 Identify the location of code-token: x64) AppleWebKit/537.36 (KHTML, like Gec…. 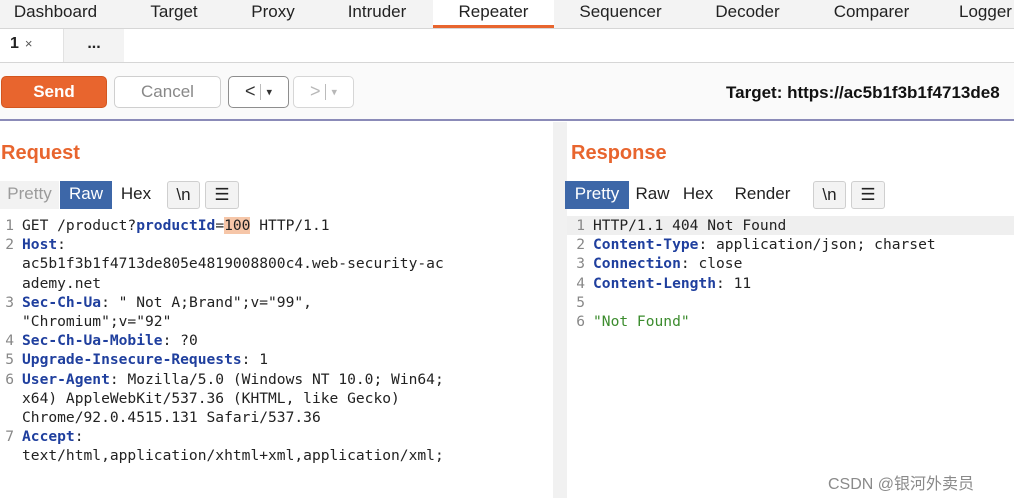
(211, 398).